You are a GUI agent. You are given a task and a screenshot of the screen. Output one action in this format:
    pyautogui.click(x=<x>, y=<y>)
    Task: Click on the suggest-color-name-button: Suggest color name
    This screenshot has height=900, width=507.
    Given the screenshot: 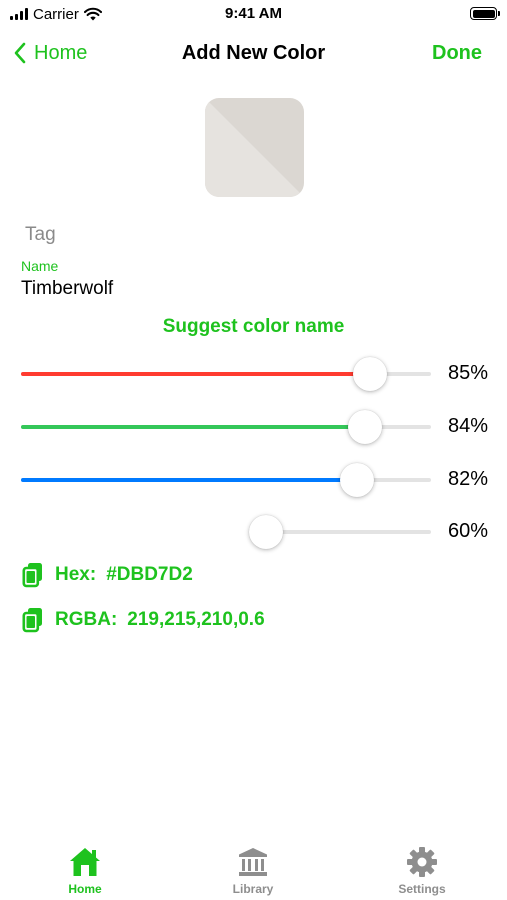 What is the action you would take?
    pyautogui.click(x=253, y=327)
    